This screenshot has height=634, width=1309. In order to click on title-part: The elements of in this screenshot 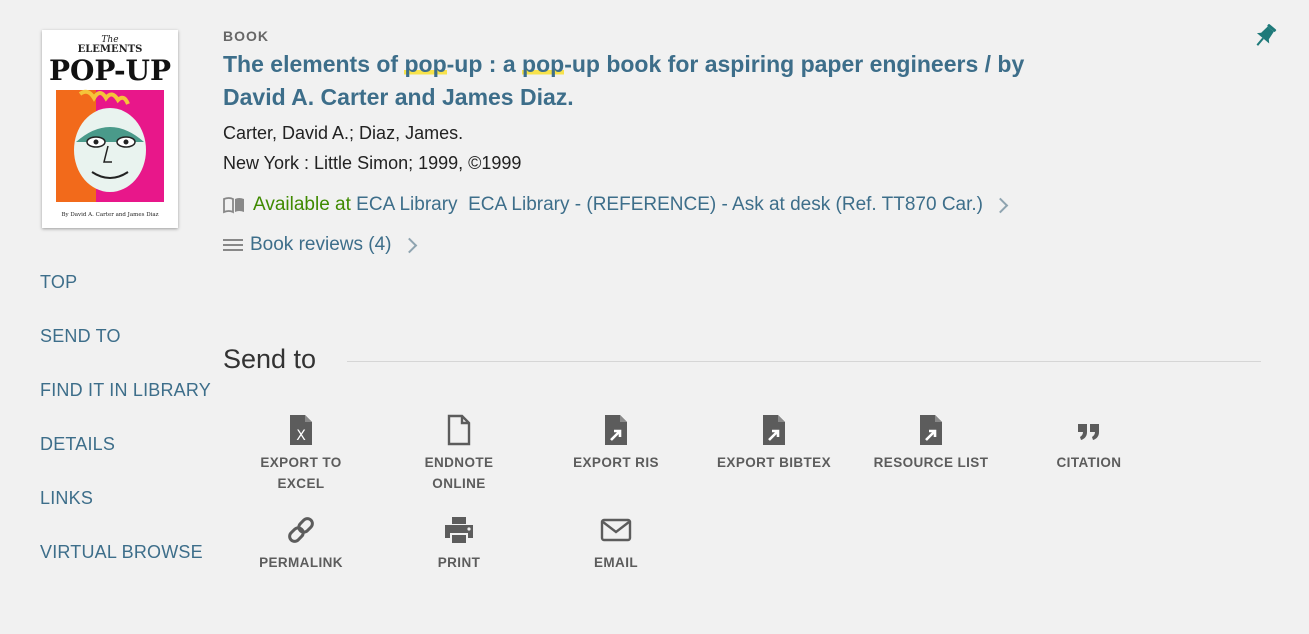, I will do `click(314, 64)`.